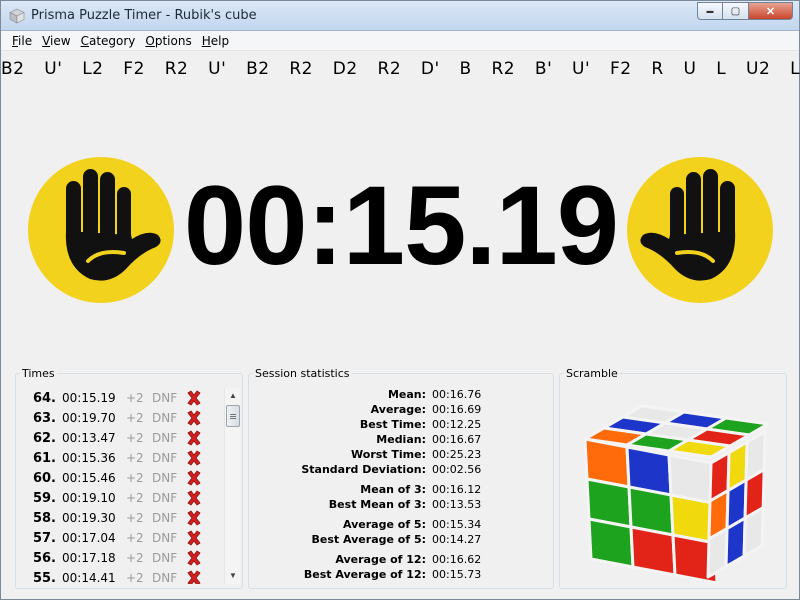 This screenshot has height=600, width=800. Describe the element at coordinates (401, 425) in the screenshot. I see `stat-row: Best Time: 00:12.25` at that location.